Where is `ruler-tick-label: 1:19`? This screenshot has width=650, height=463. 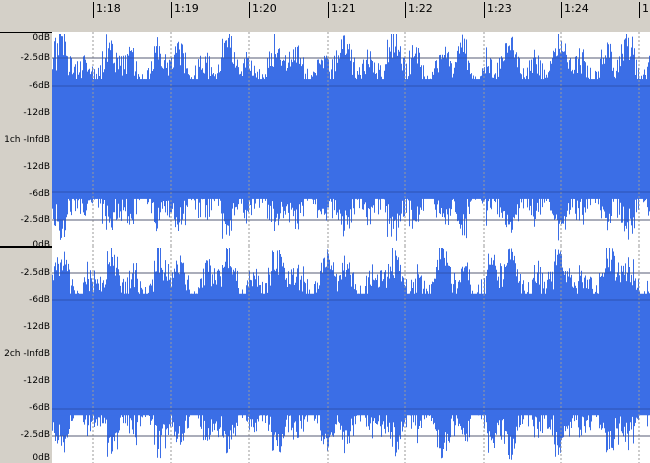 ruler-tick-label: 1:19 is located at coordinates (186, 8).